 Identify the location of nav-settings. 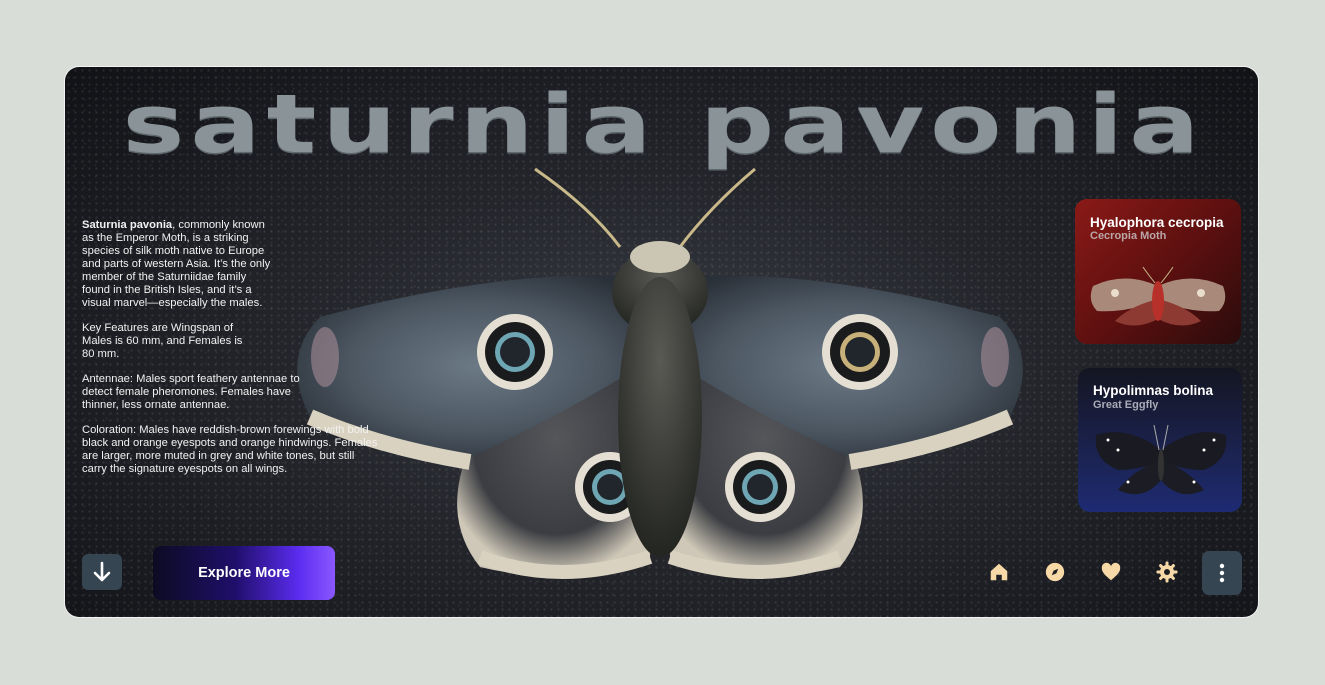
(1167, 572).